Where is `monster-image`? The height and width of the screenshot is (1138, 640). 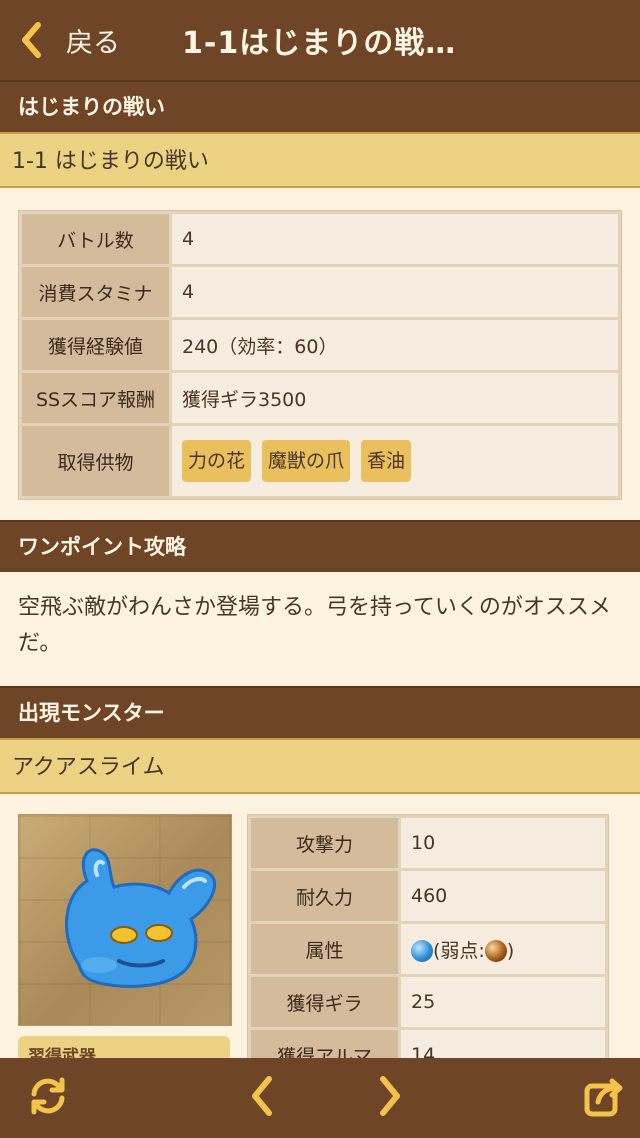
monster-image is located at coordinates (125, 920).